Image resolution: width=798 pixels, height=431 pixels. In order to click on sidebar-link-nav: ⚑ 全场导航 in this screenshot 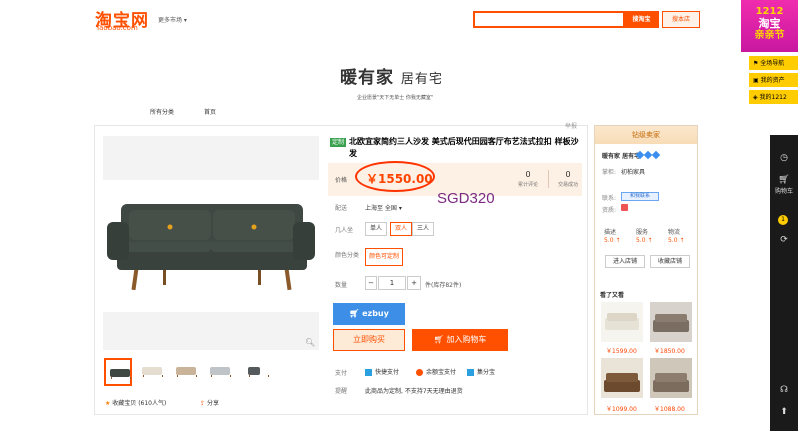, I will do `click(773, 63)`.